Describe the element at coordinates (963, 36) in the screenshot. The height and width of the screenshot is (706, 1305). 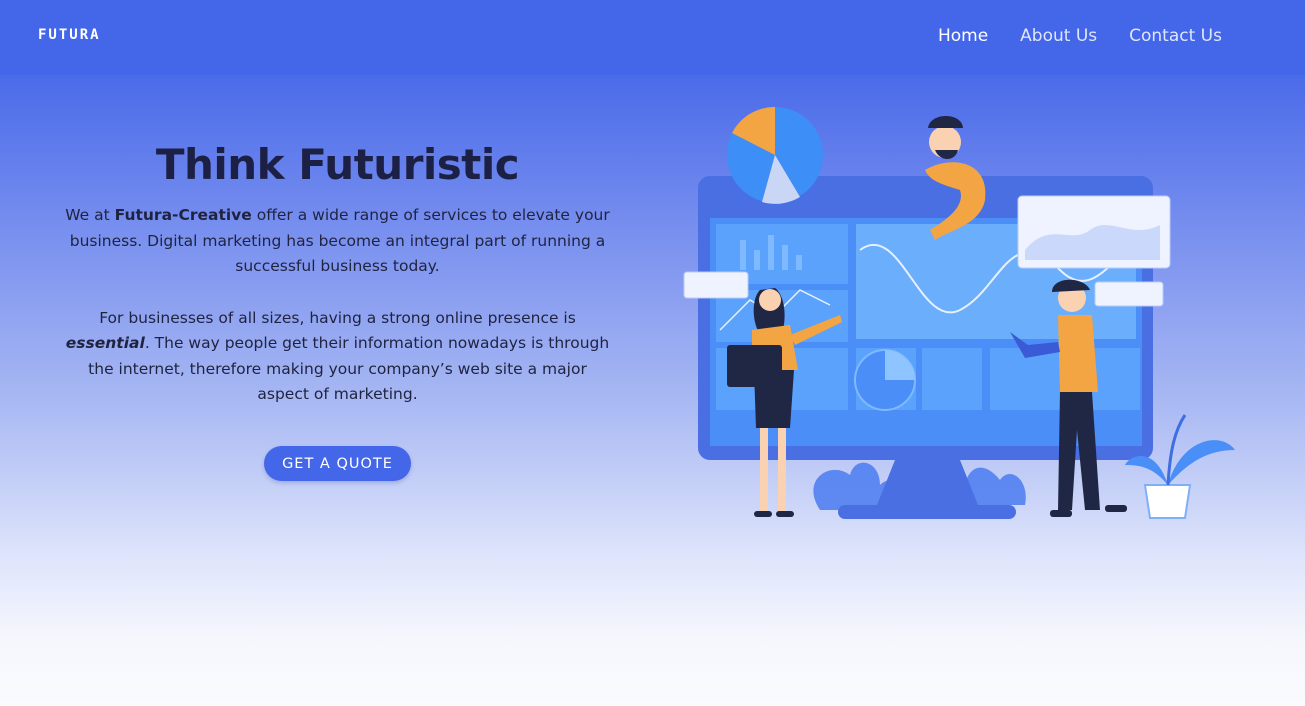
I see `nav-link-home: Home` at that location.